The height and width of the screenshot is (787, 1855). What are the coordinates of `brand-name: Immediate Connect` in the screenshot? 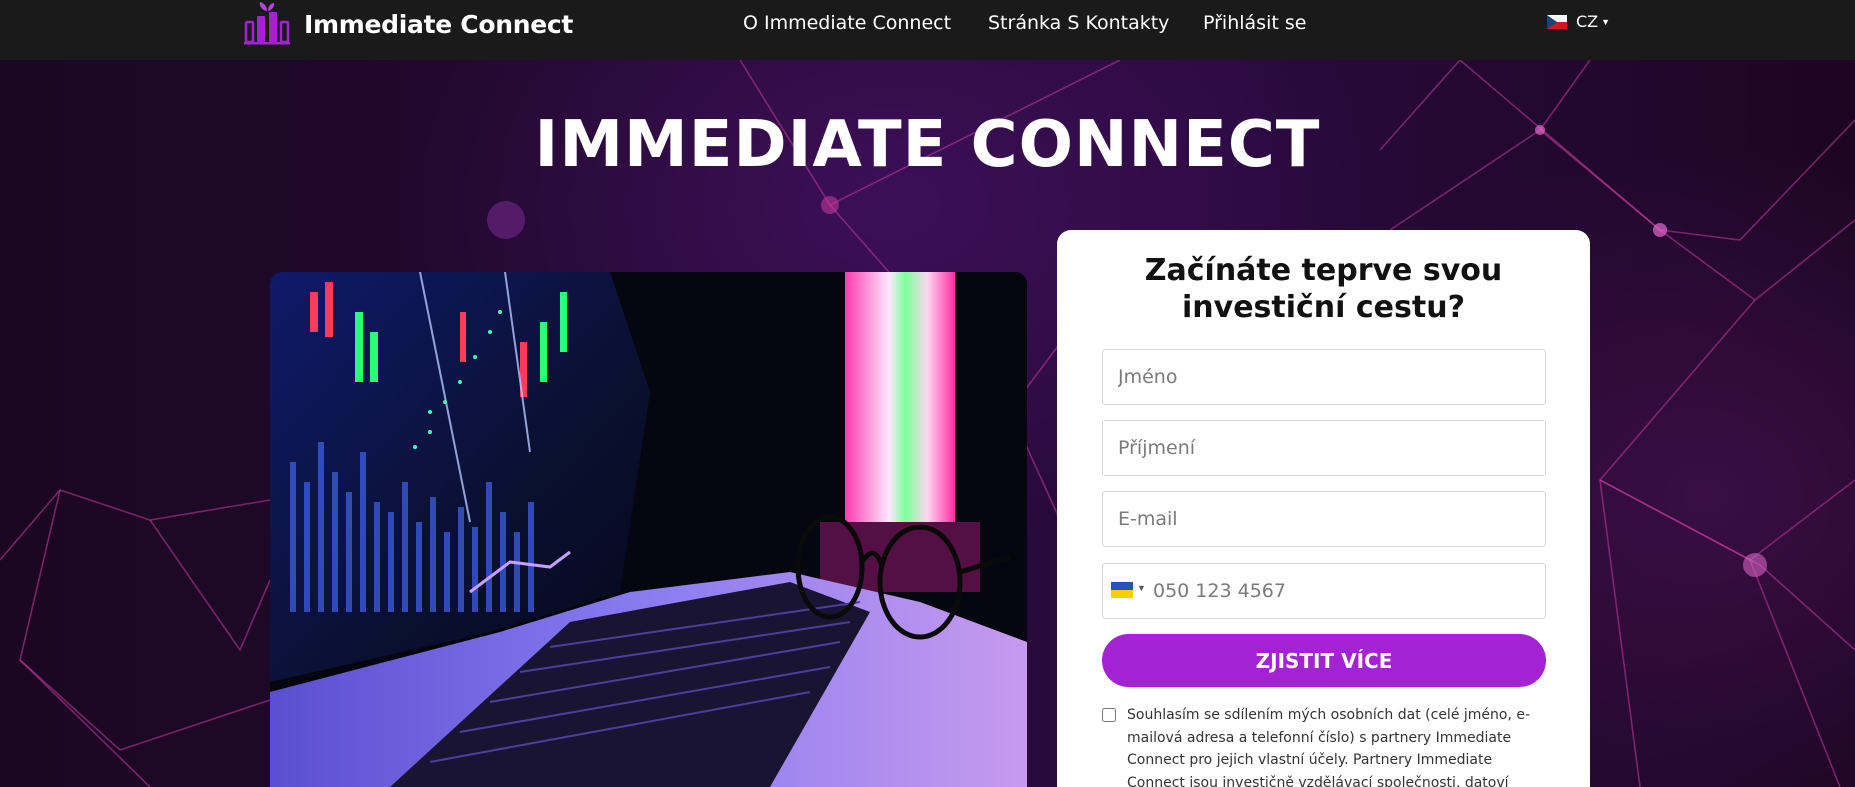 It's located at (439, 24).